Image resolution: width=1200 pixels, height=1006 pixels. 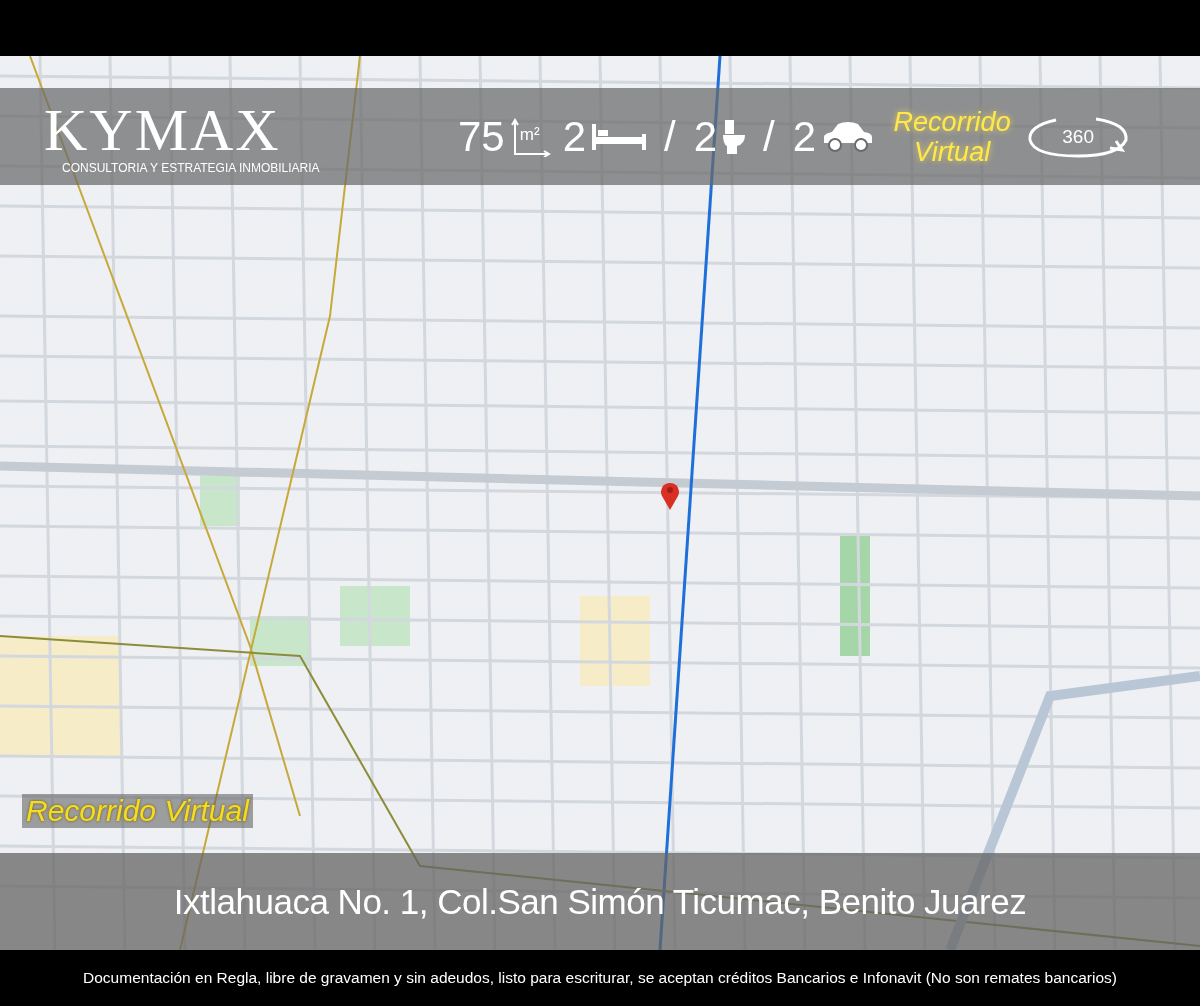 I want to click on map-pin-icon, so click(x=670, y=496).